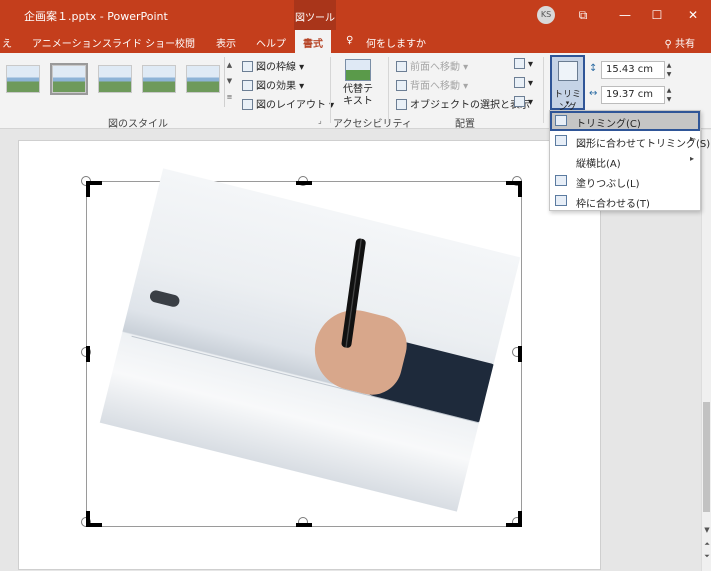  What do you see at coordinates (669, 95) in the screenshot?
I see `width-spinner: ▲ ▼` at bounding box center [669, 95].